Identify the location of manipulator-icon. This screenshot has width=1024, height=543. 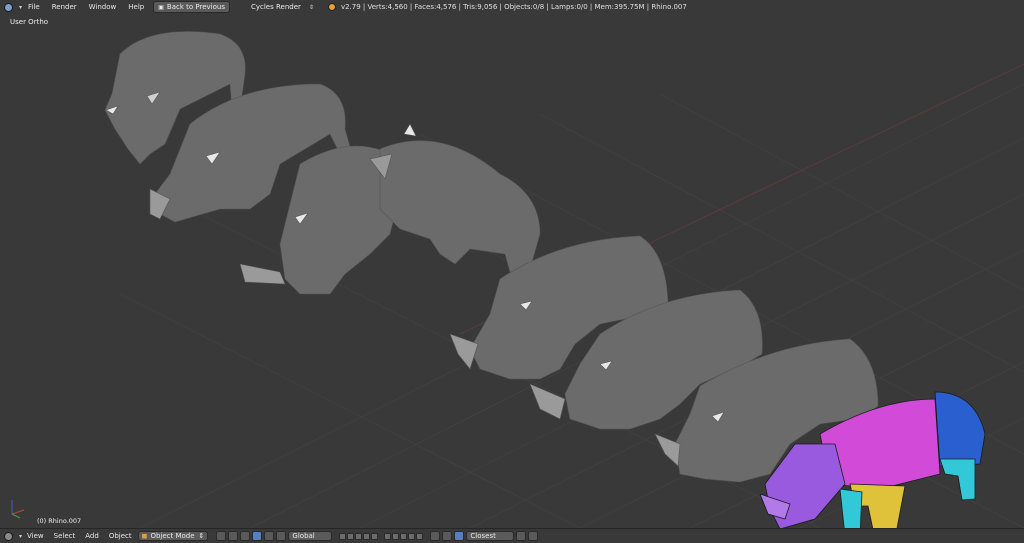
(245, 536).